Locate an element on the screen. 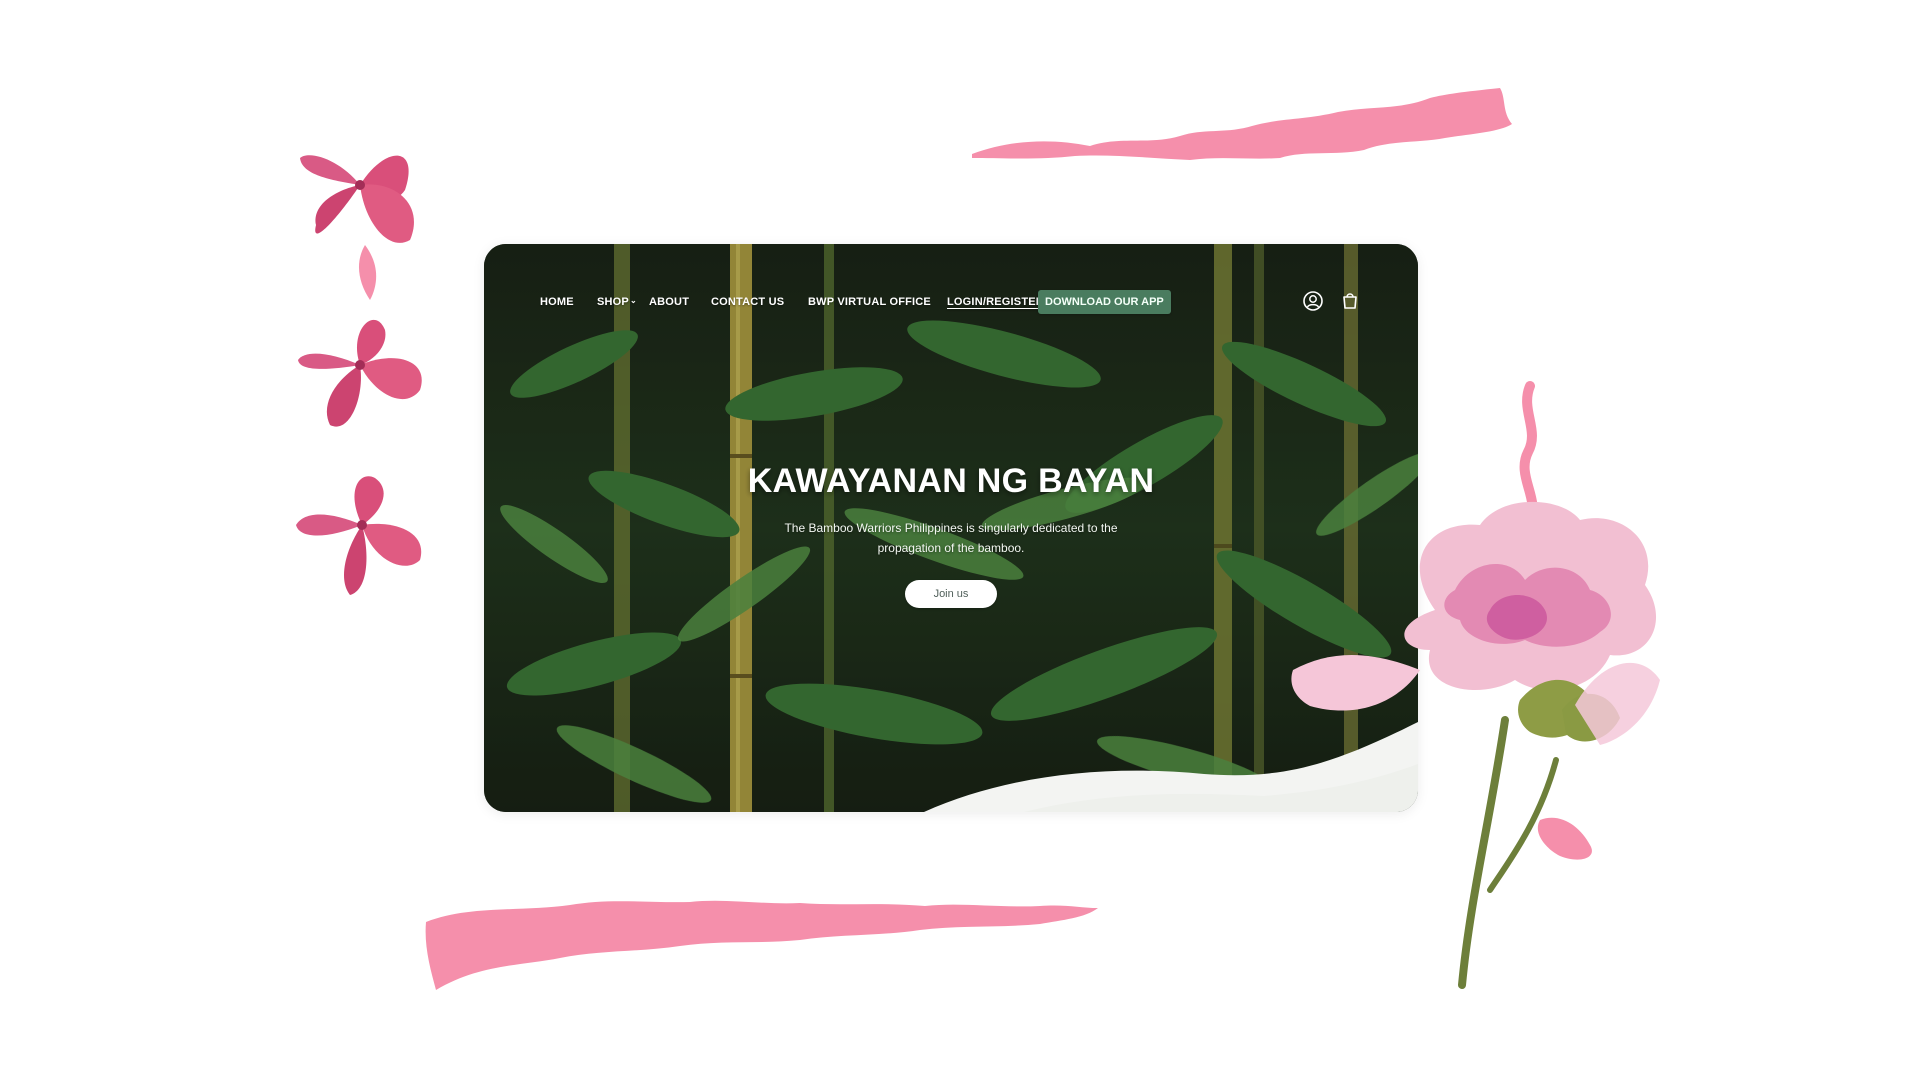 This screenshot has height=1080, width=1920. rose-illustration is located at coordinates (1475, 745).